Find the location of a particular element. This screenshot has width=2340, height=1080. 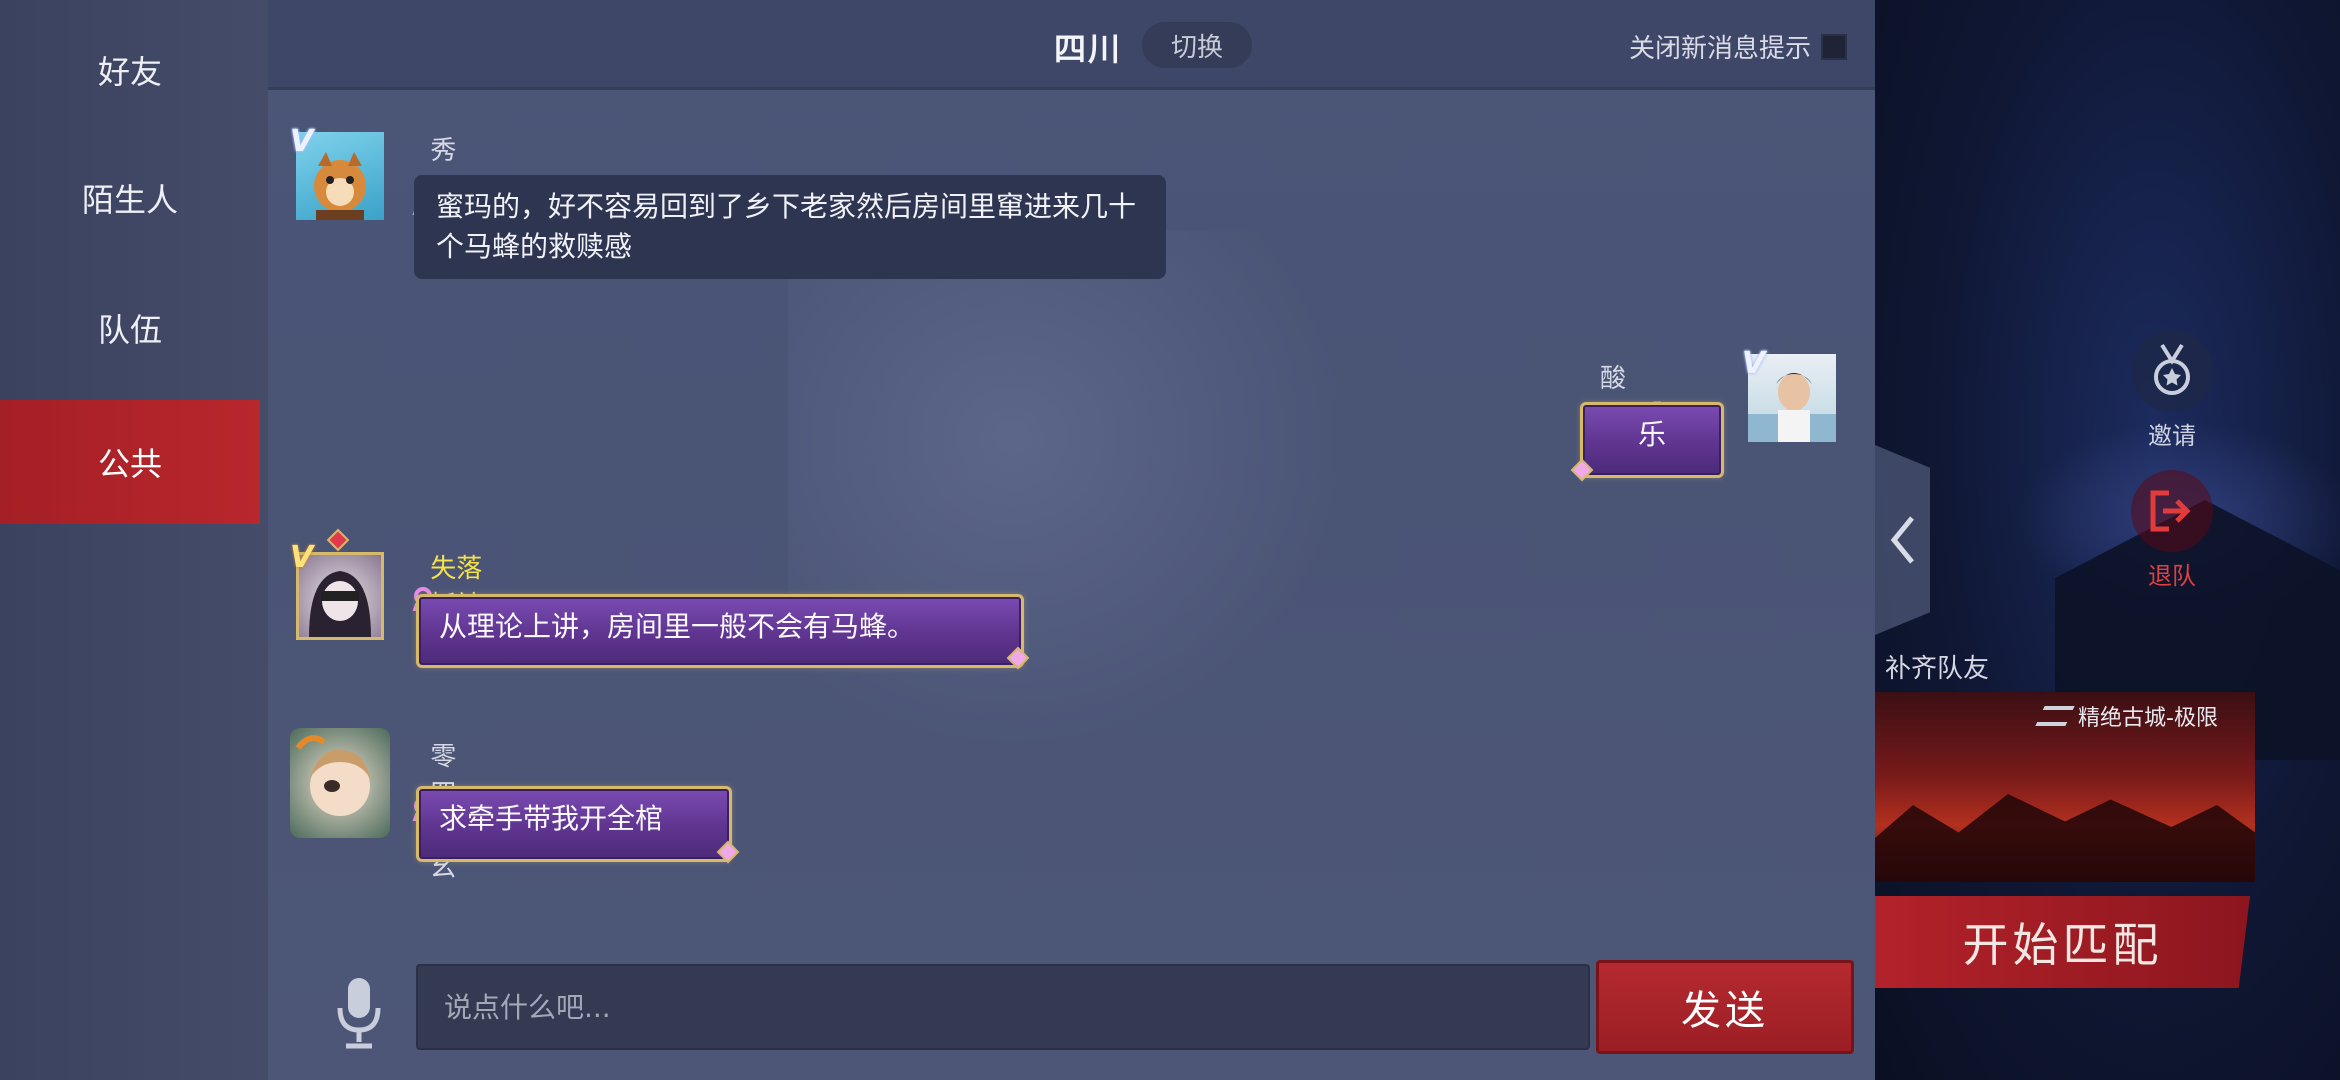

leave-team-label: 退队 is located at coordinates (2172, 576).